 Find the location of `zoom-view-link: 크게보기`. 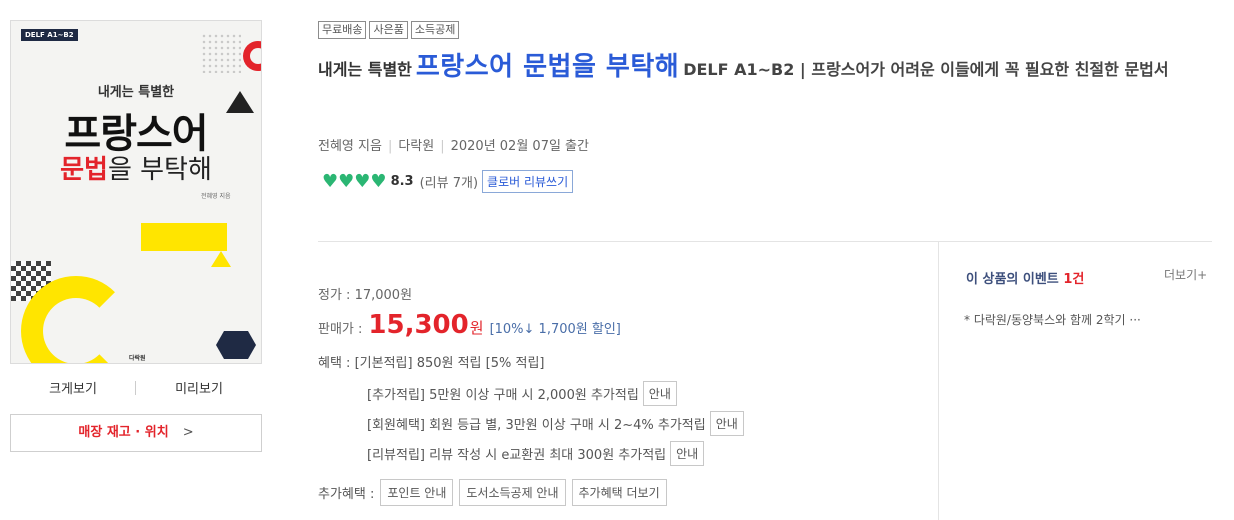

zoom-view-link: 크게보기 is located at coordinates (73, 389).